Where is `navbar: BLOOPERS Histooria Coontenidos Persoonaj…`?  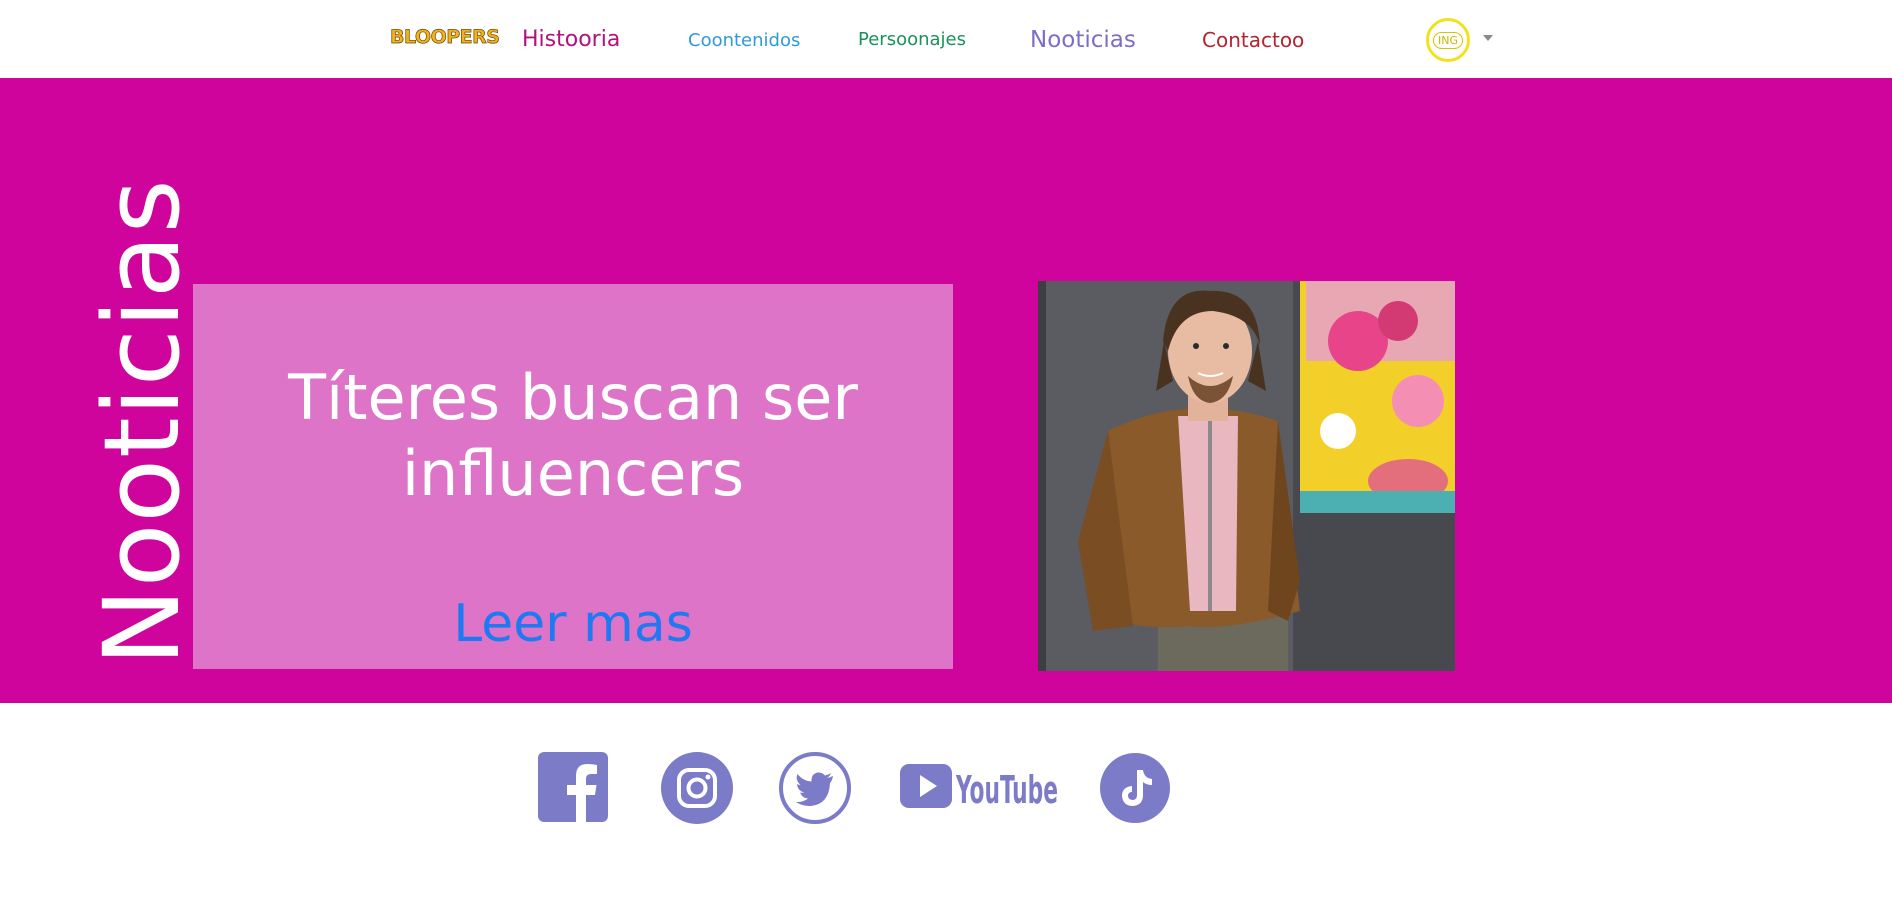
navbar: BLOOPERS Histooria Coontenidos Persoonaj… is located at coordinates (946, 39).